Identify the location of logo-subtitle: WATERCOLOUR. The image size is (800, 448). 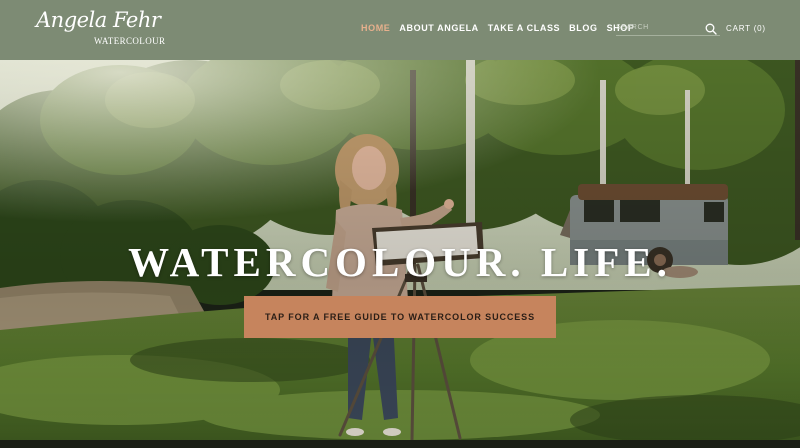
(130, 41).